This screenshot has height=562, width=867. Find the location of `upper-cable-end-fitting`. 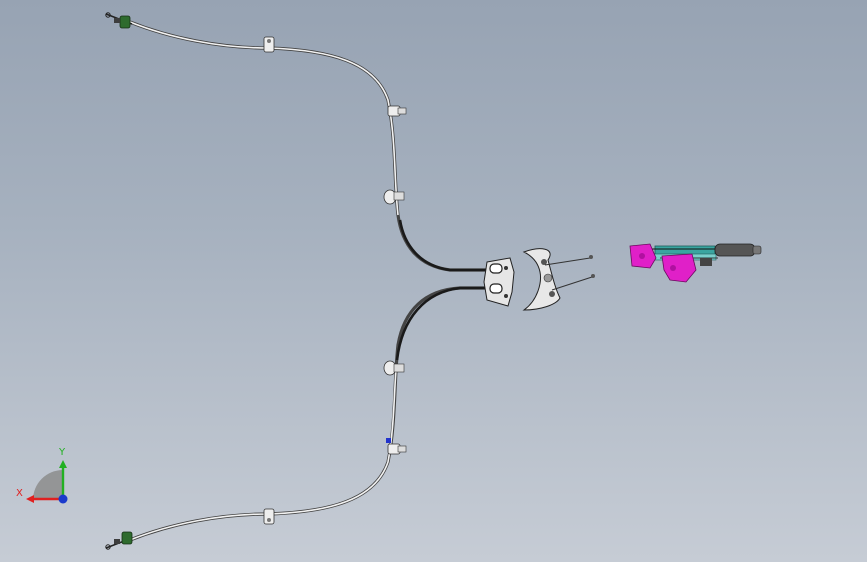

upper-cable-end-fitting is located at coordinates (119, 20).